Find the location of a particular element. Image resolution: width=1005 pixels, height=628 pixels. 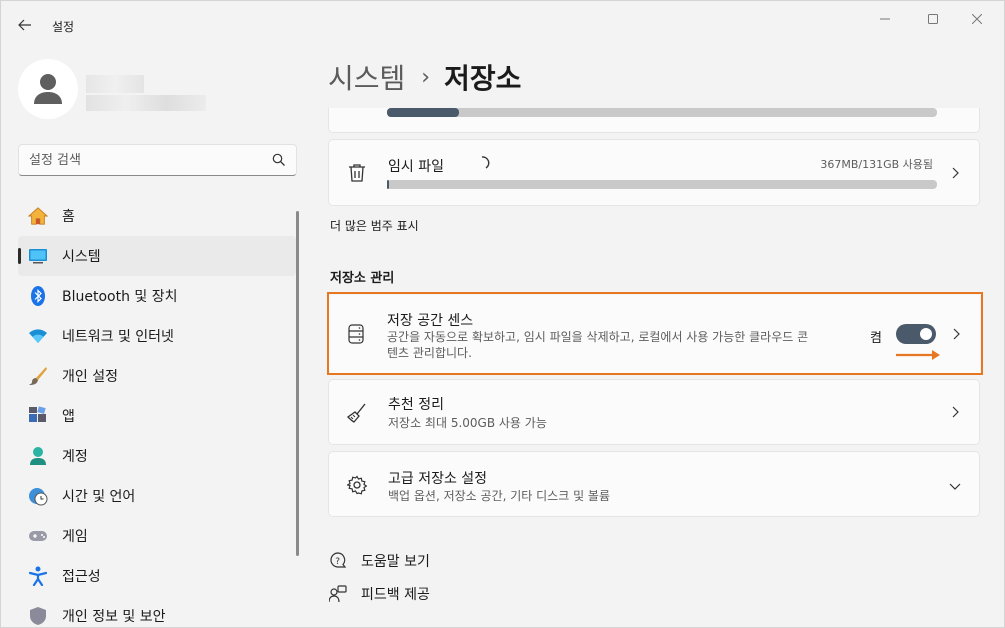

sidebar-item-label: 개인 설정 is located at coordinates (90, 377).